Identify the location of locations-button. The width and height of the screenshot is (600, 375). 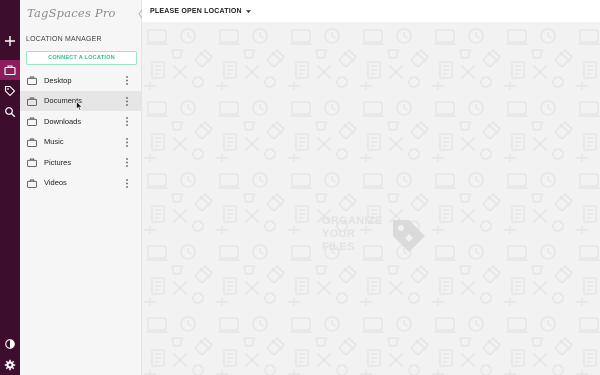
(10, 70).